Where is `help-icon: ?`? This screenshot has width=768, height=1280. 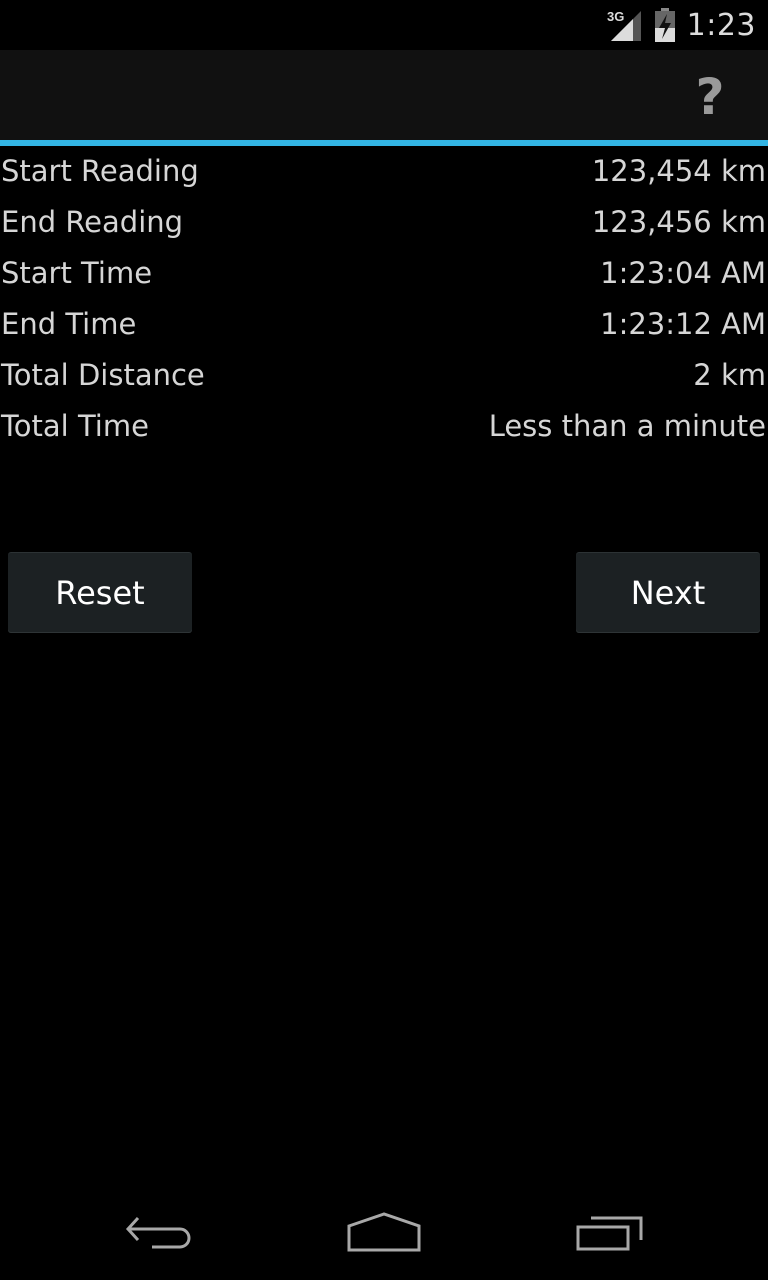 help-icon: ? is located at coordinates (710, 97).